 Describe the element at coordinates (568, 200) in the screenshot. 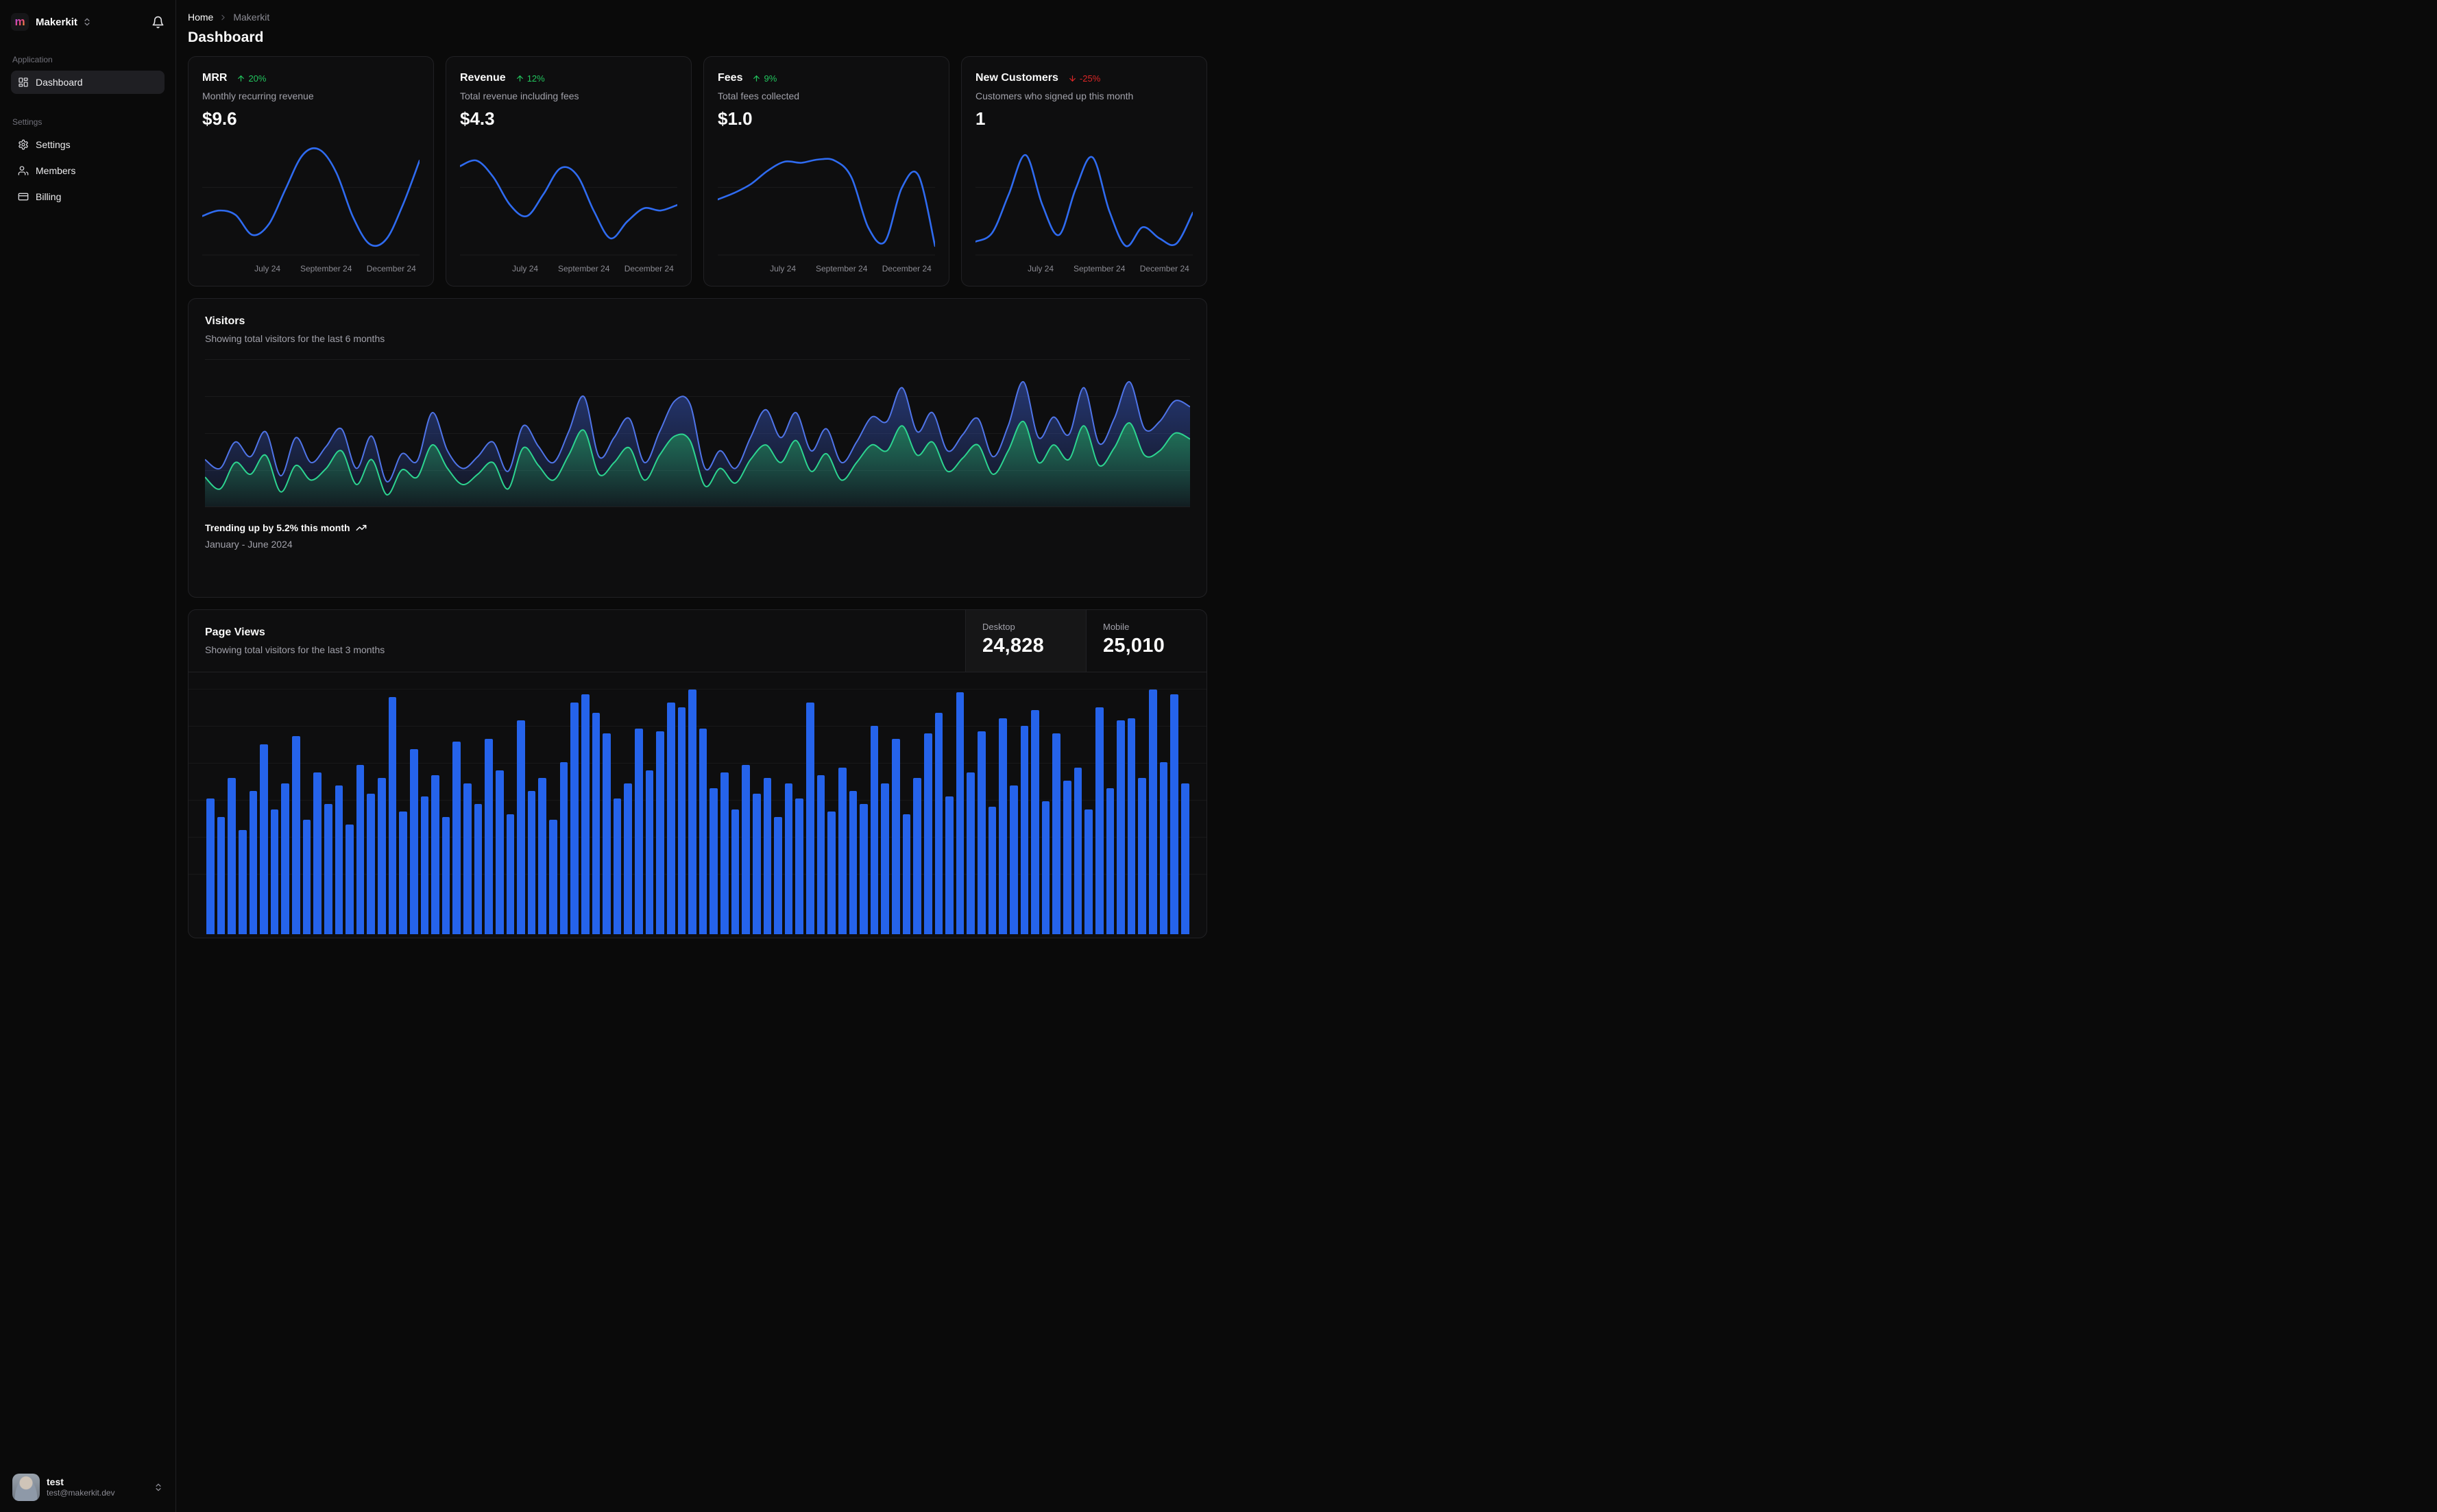

I see `sparkline-chart-revenue` at that location.